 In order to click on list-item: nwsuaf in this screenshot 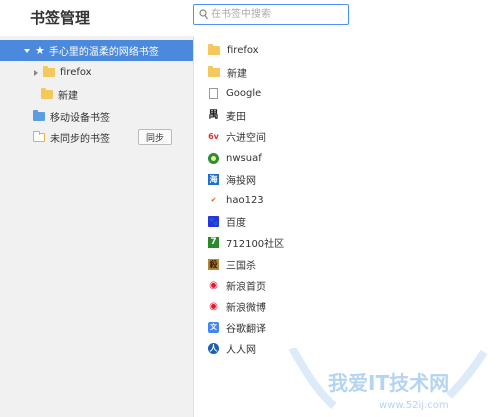, I will do `click(235, 158)`.